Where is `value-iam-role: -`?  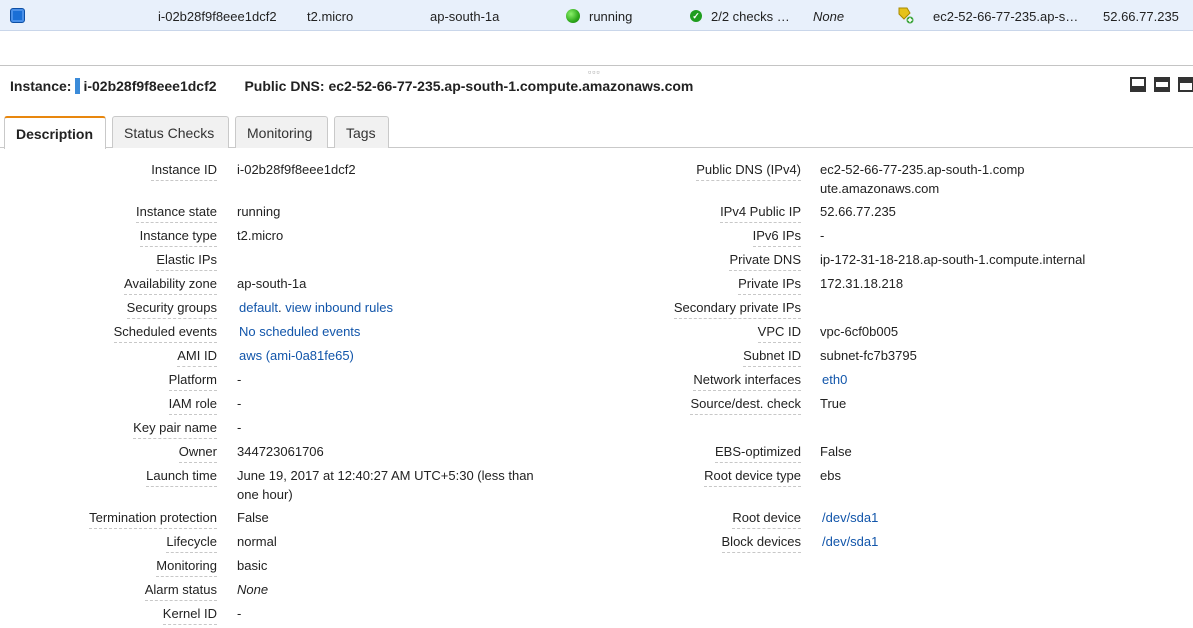
value-iam-role: - is located at coordinates (239, 403).